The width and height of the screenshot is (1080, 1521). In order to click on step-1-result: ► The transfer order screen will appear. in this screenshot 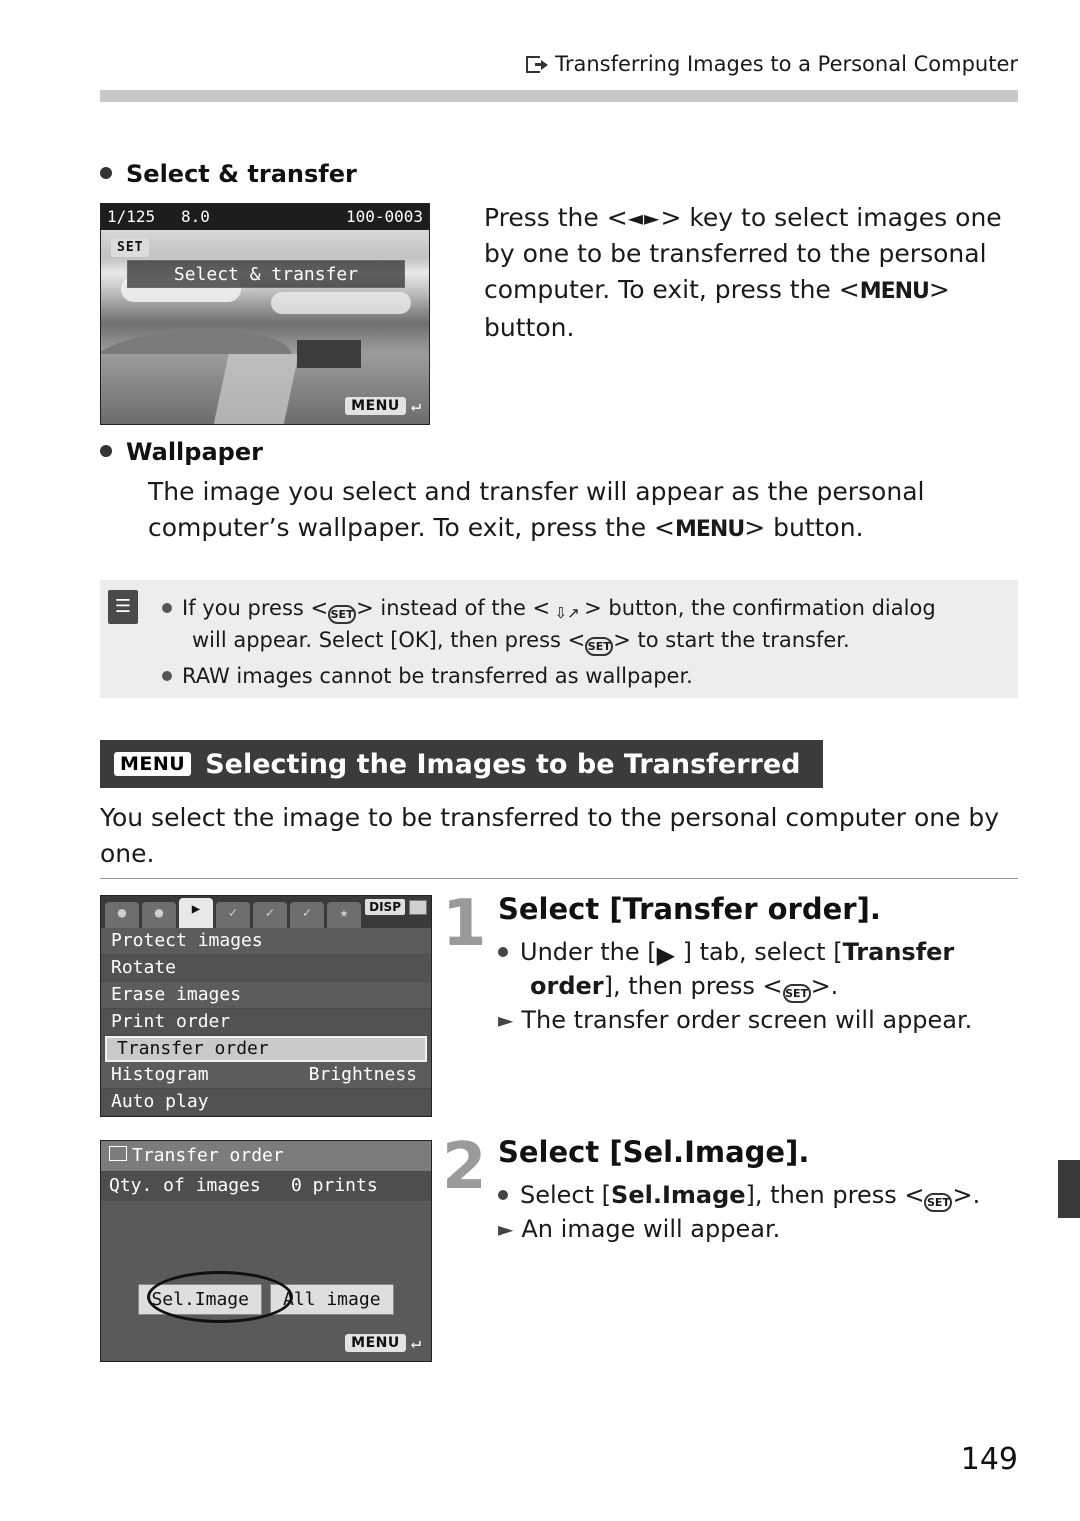, I will do `click(759, 1020)`.